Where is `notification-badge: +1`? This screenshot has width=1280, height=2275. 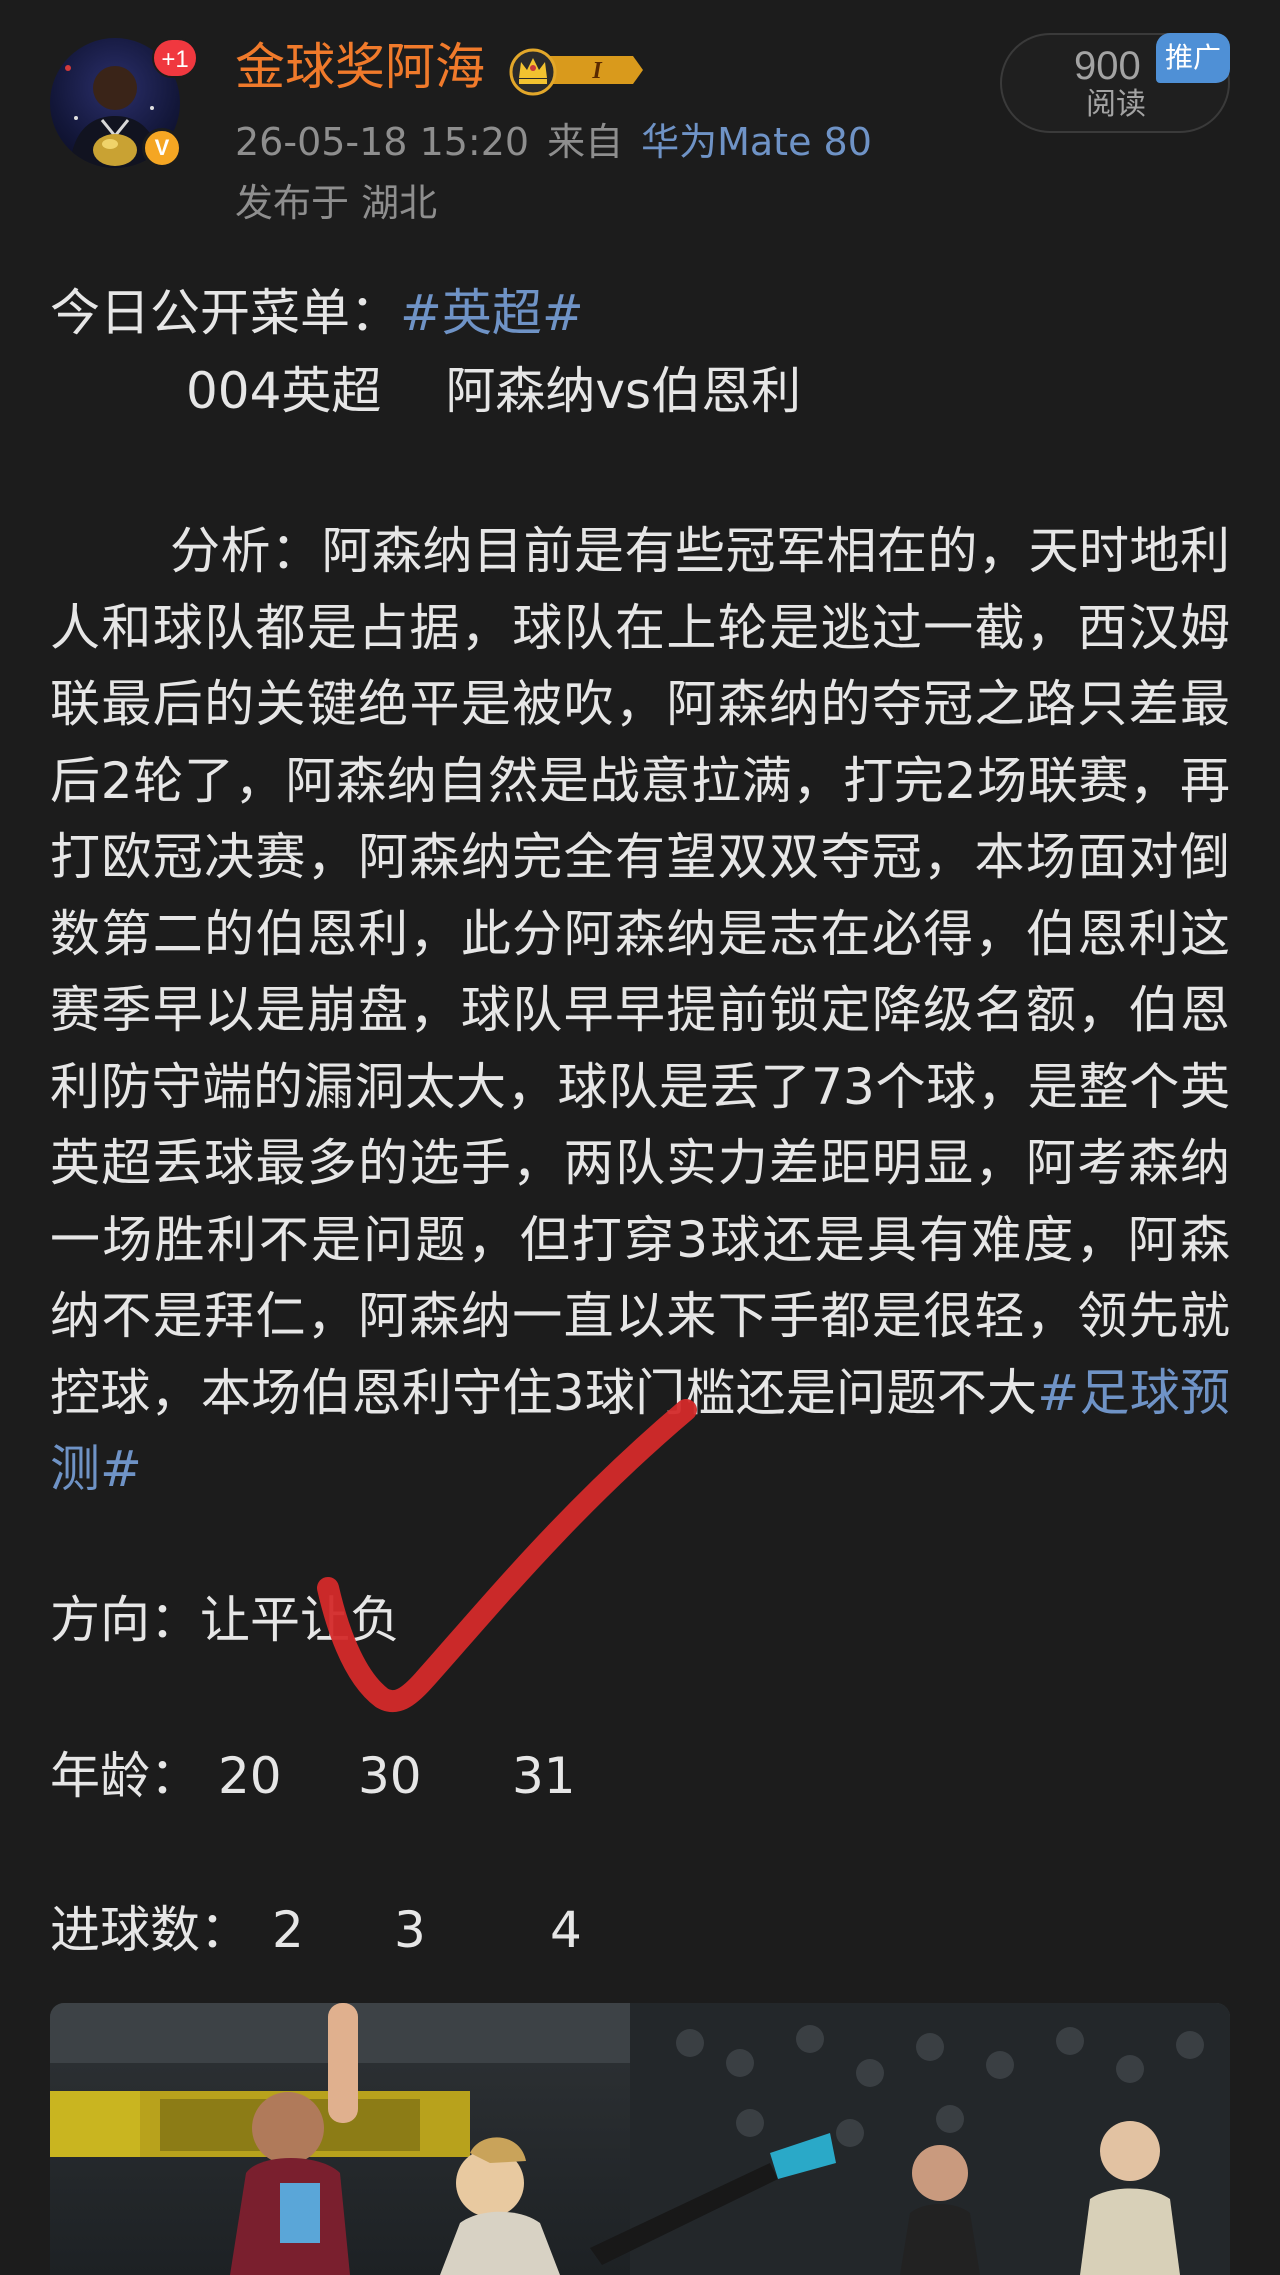
notification-badge: +1 is located at coordinates (175, 58).